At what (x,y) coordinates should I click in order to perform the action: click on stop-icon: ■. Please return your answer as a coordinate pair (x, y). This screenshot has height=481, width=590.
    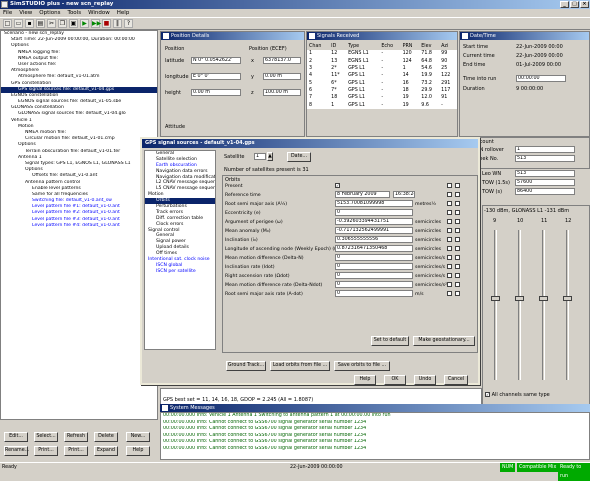
    Looking at the image, I should click on (106, 23).